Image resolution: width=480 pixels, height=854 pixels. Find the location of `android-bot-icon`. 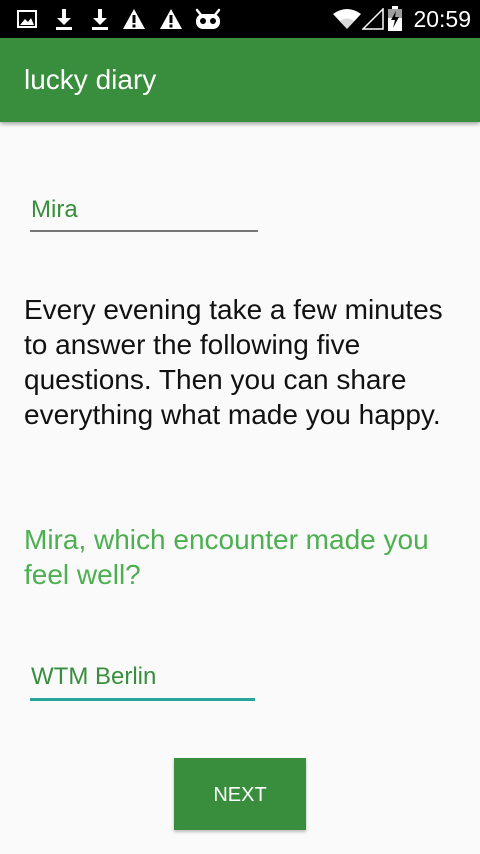

android-bot-icon is located at coordinates (208, 19).